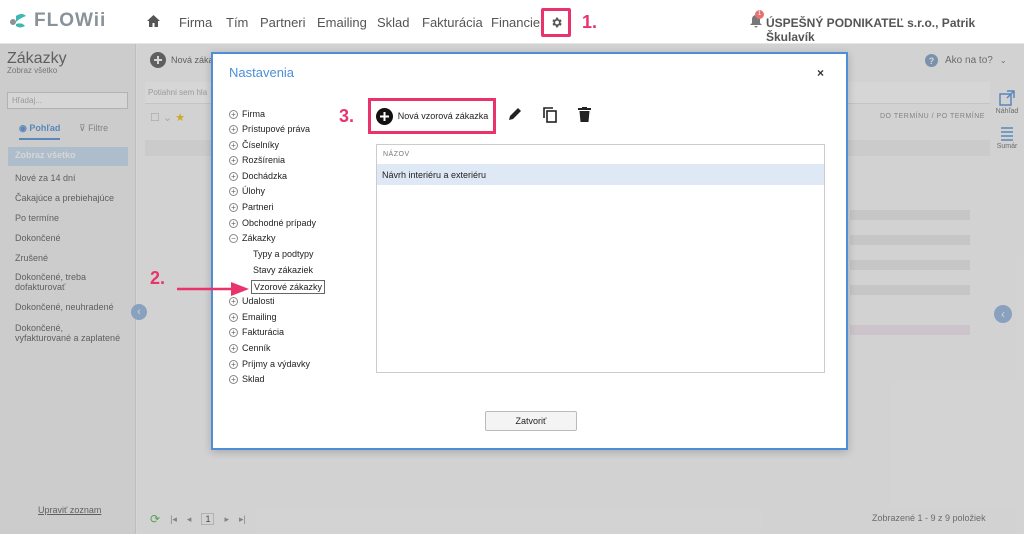 This screenshot has width=1024, height=534. I want to click on arrow-icon, so click(213, 289).